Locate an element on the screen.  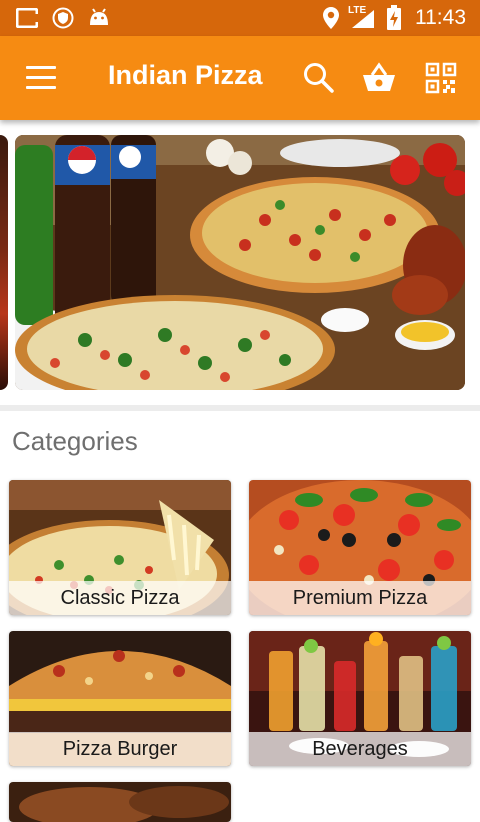
status-bar: LTE 11:43 is located at coordinates (240, 18).